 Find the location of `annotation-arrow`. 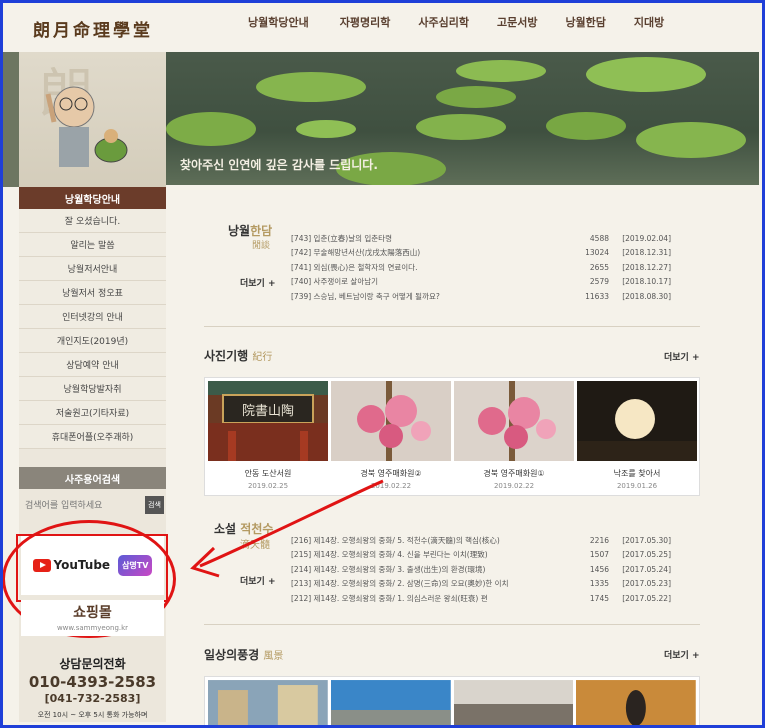

annotation-arrow is located at coordinates (287, 528).